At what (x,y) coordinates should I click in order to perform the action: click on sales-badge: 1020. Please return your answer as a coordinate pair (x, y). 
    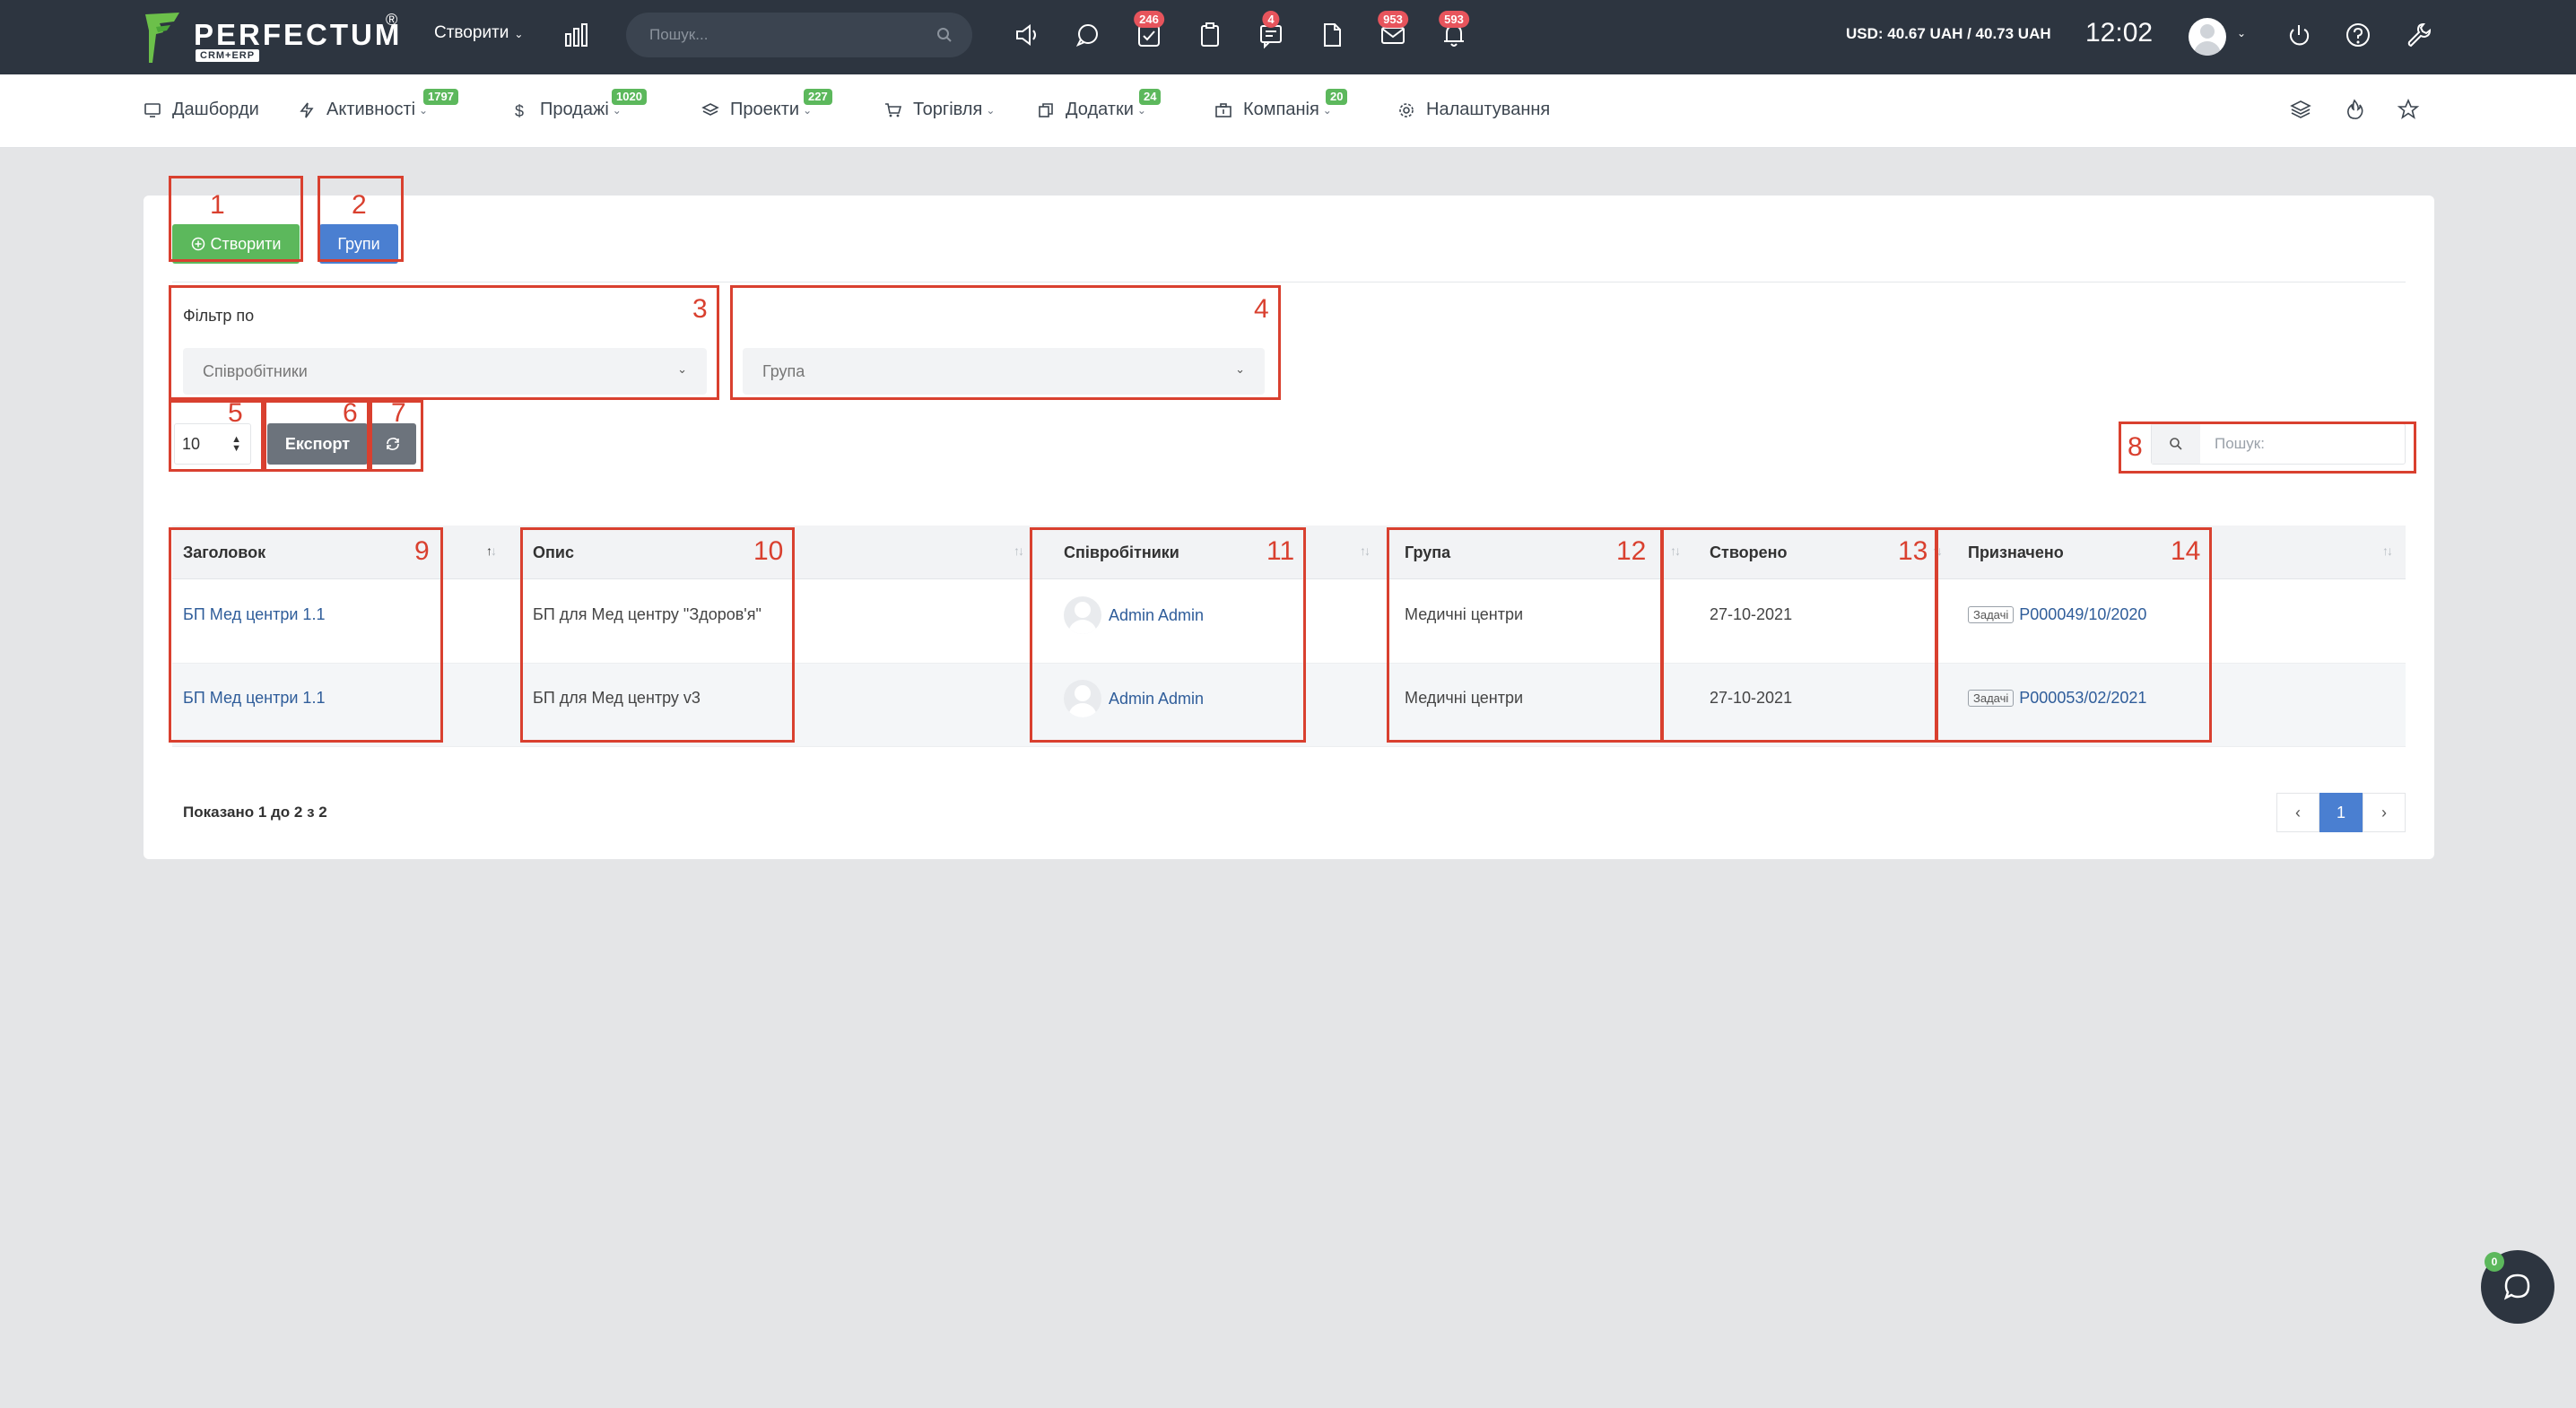
    Looking at the image, I should click on (629, 97).